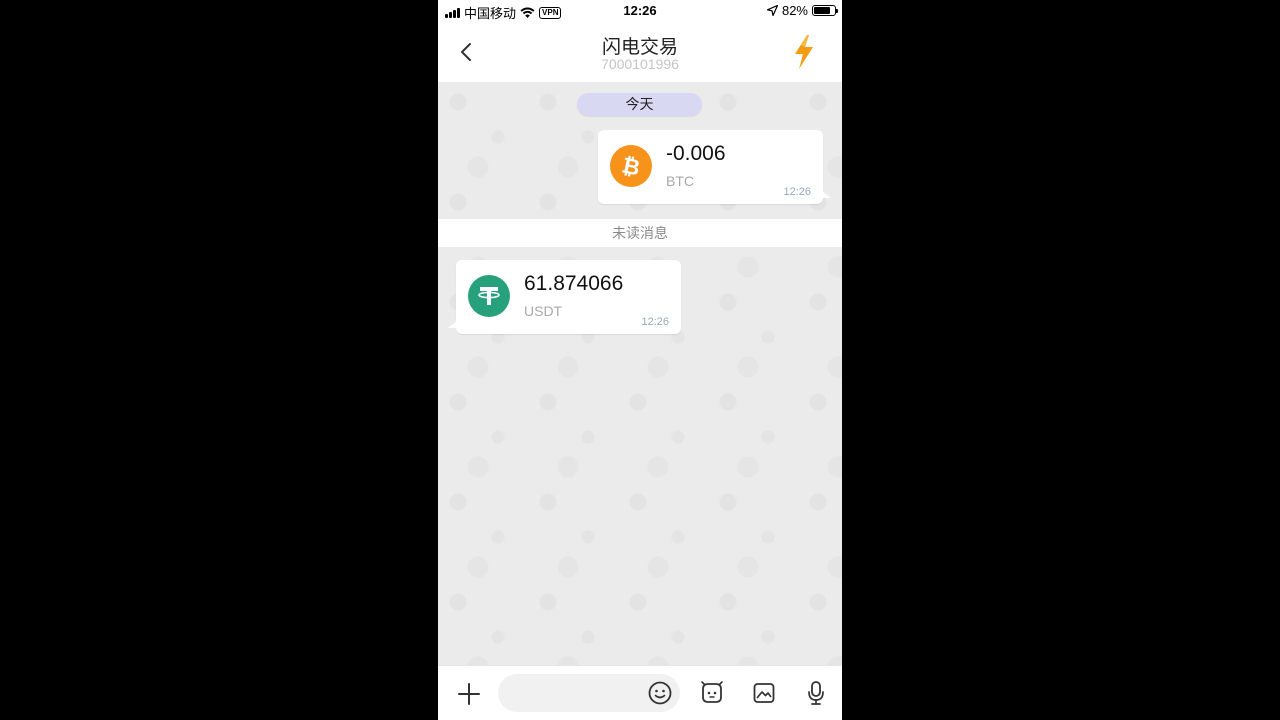  I want to click on bitcoin-icon: ₿, so click(631, 166).